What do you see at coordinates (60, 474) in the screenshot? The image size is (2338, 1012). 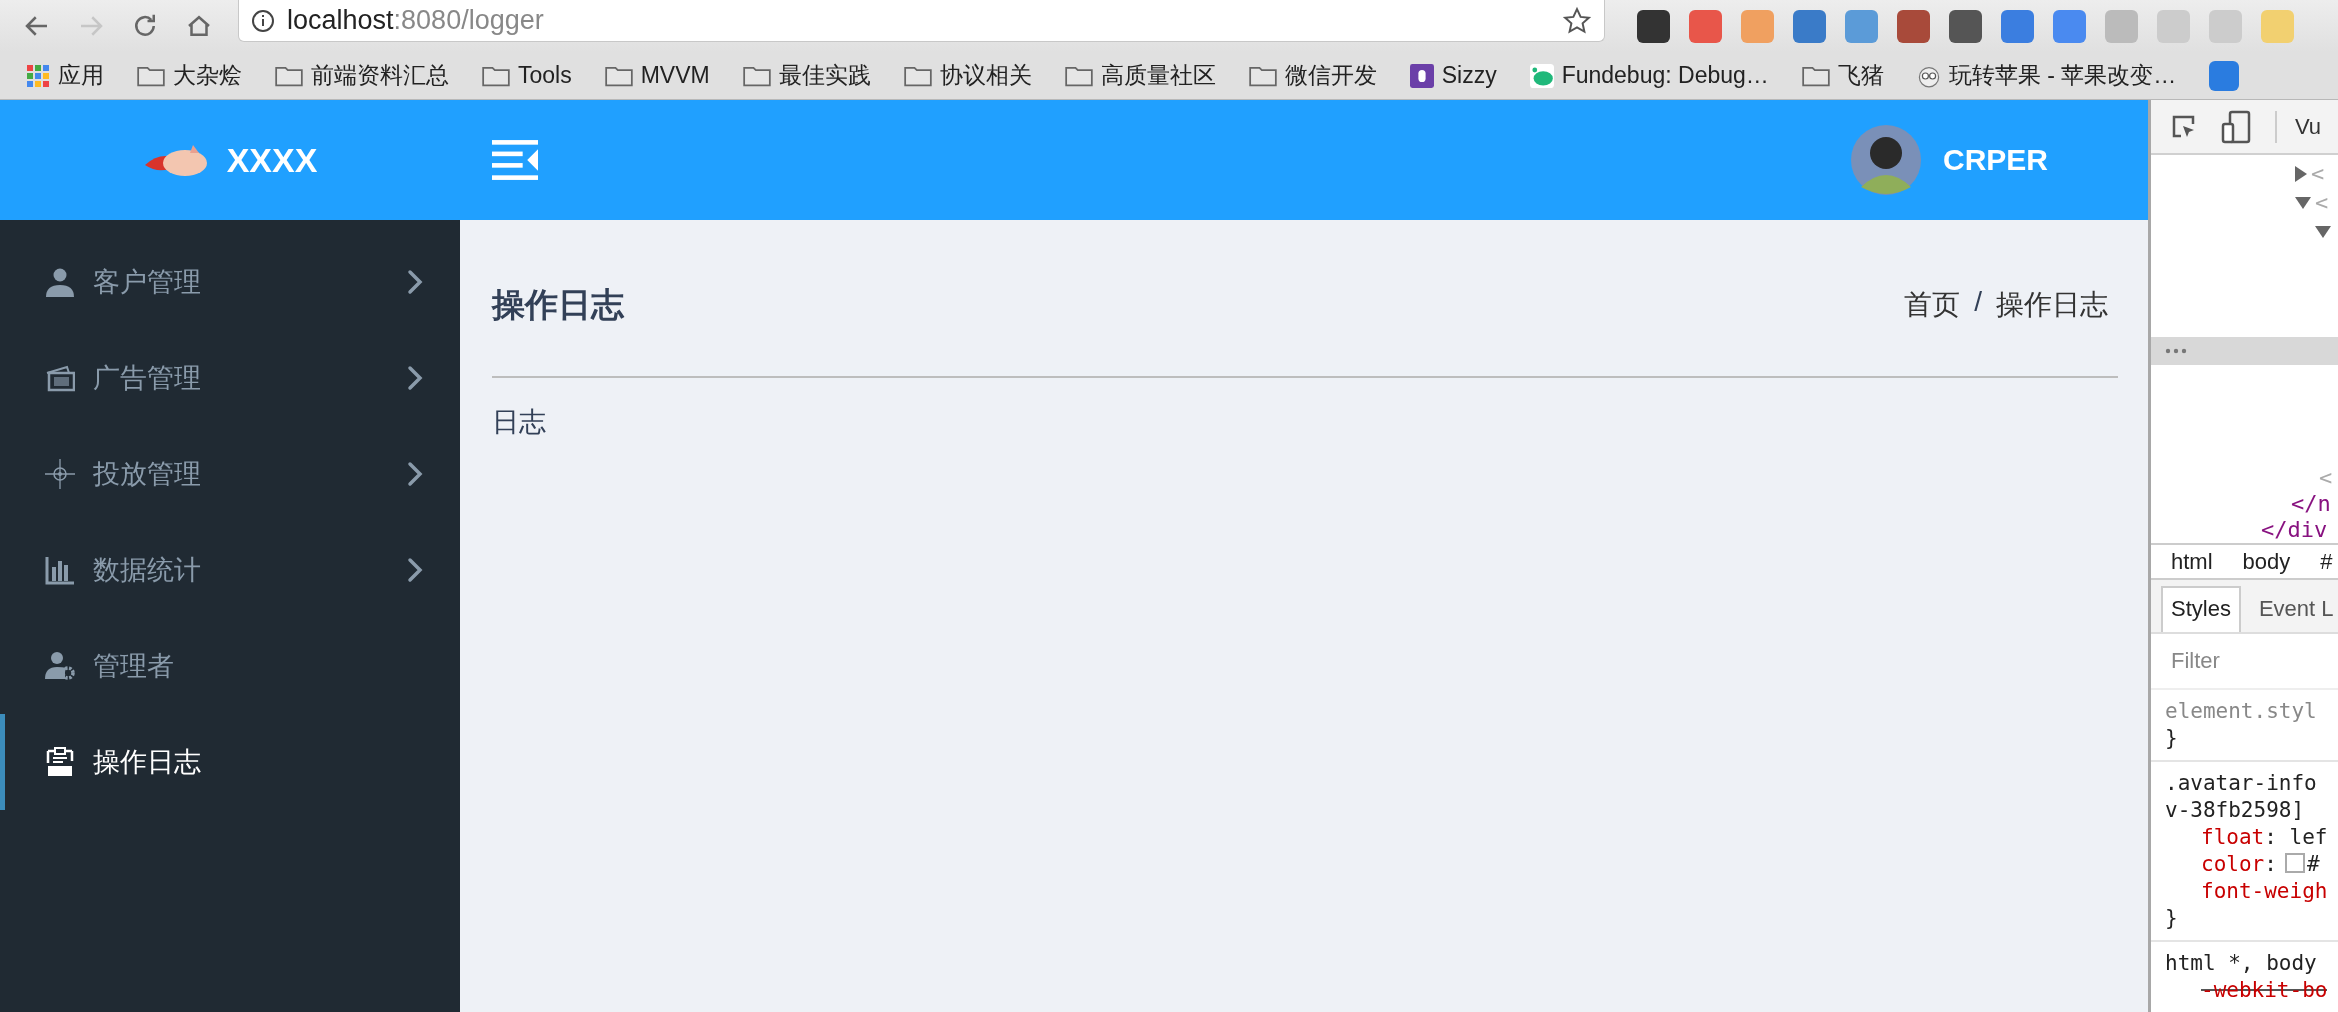 I see `crosshair-icon` at bounding box center [60, 474].